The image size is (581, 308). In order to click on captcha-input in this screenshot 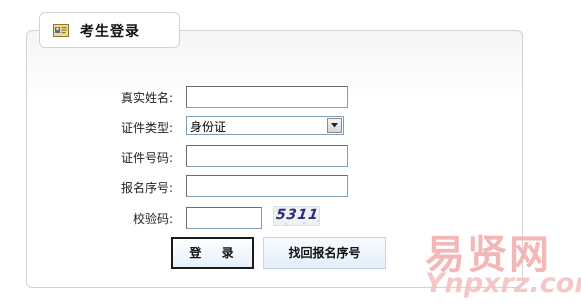, I will do `click(224, 218)`.